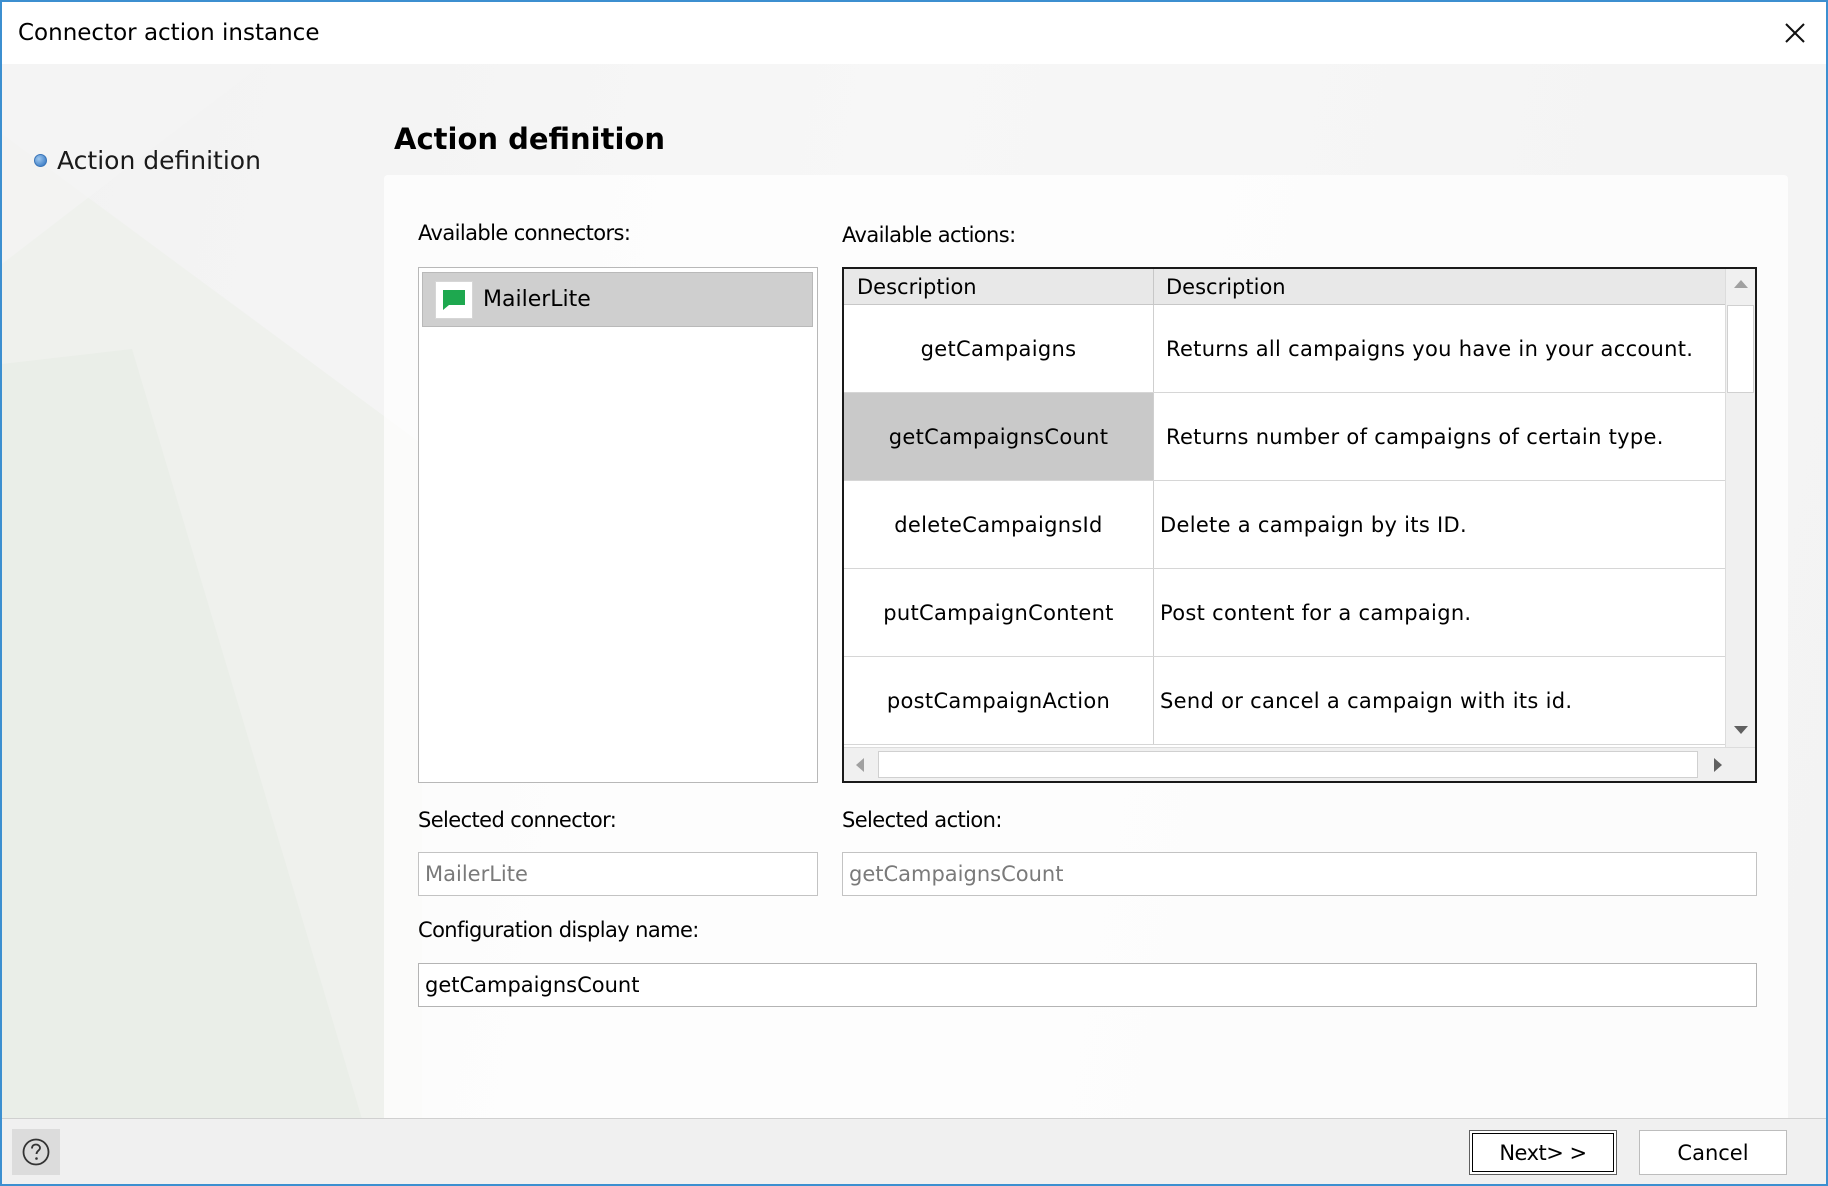 Image resolution: width=1828 pixels, height=1186 pixels. I want to click on selected-action-label: Selected action:, so click(922, 820).